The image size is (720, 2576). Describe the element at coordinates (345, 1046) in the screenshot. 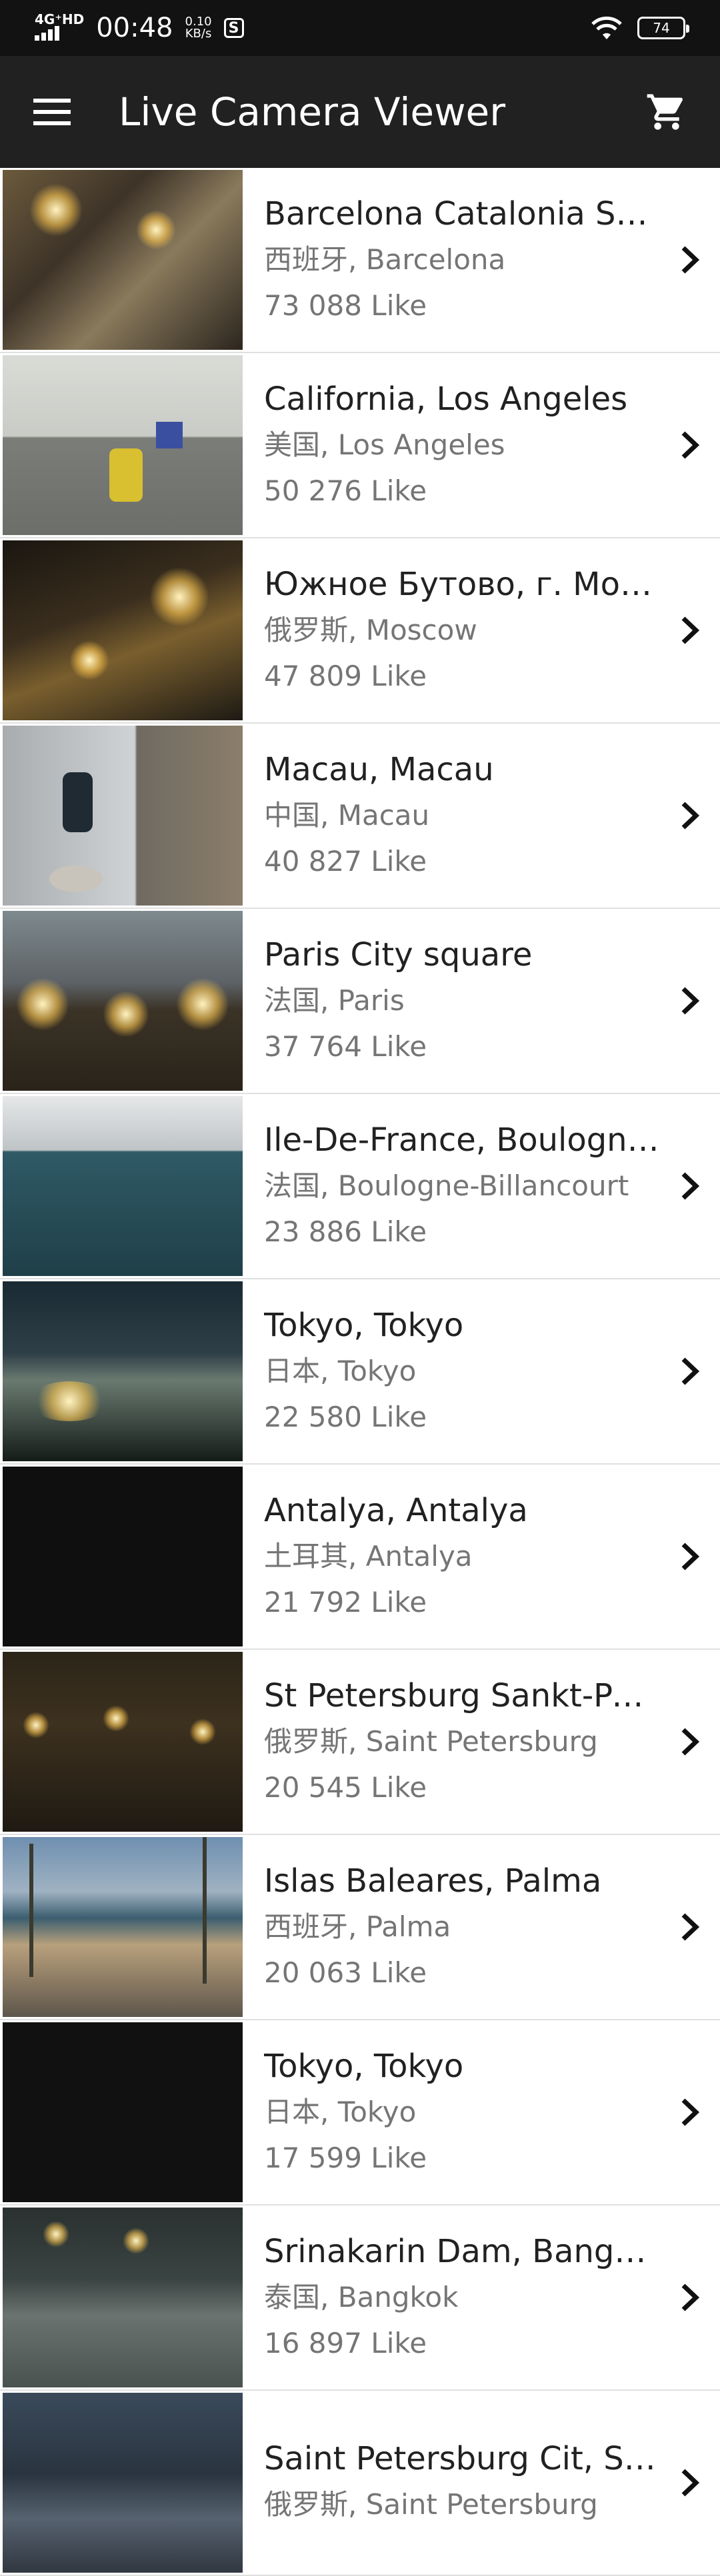

I see `camera-likes: 37 764 Like` at that location.